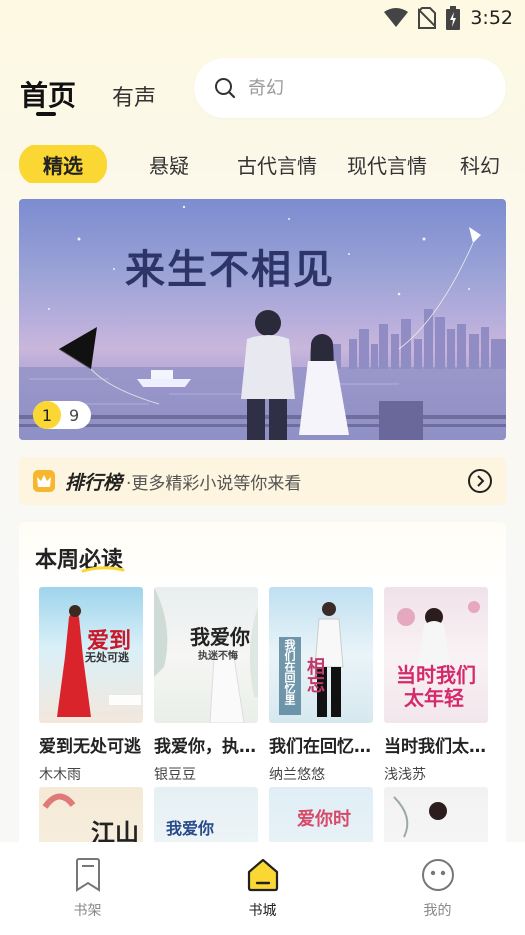 The width and height of the screenshot is (525, 935). Describe the element at coordinates (453, 18) in the screenshot. I see `battery-charging-icon` at that location.